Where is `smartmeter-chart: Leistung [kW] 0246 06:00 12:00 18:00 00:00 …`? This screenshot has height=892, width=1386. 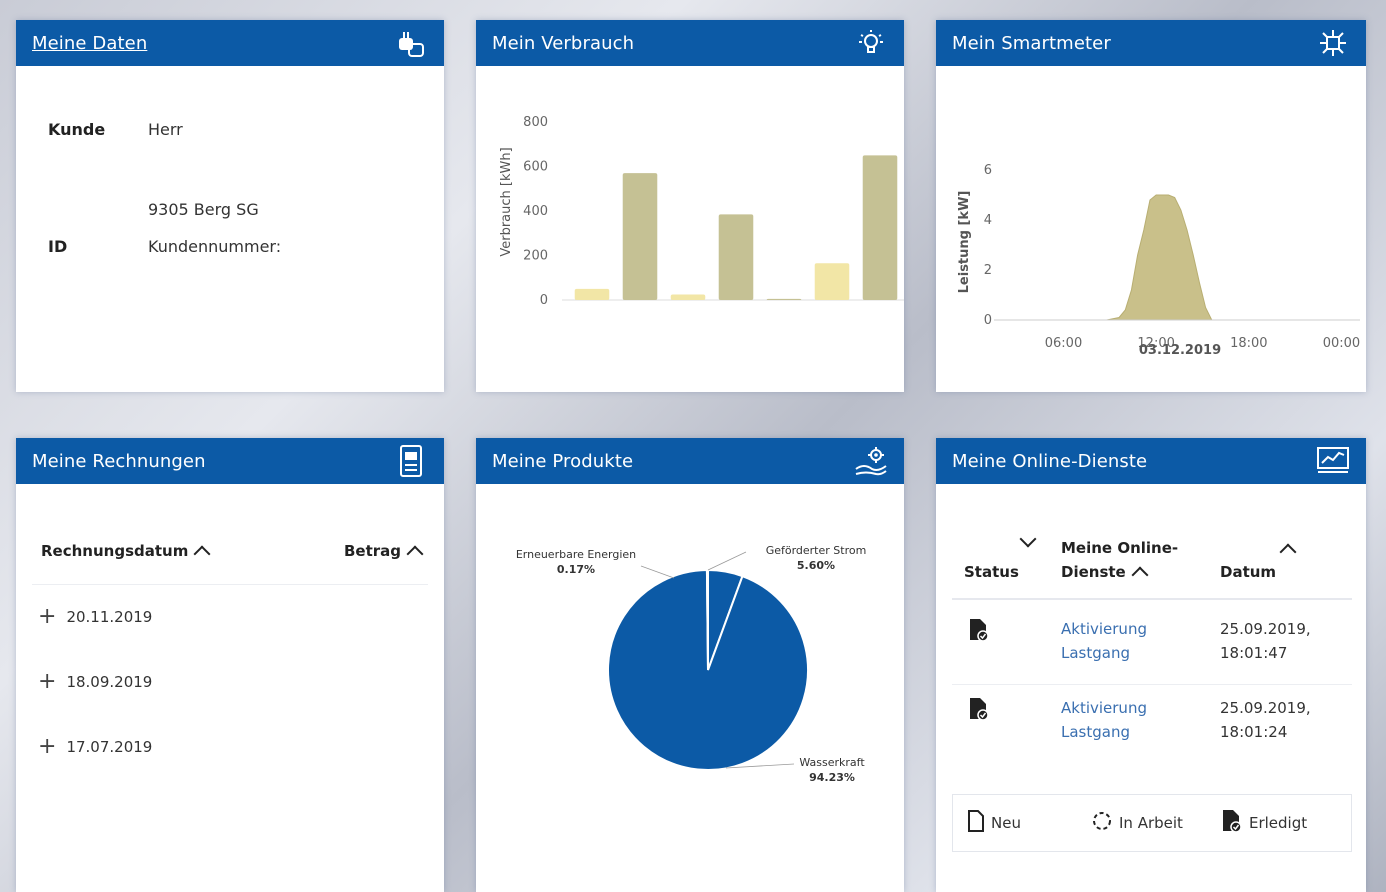 smartmeter-chart: Leistung [kW] 0246 06:00 12:00 18:00 00:00 … is located at coordinates (1158, 260).